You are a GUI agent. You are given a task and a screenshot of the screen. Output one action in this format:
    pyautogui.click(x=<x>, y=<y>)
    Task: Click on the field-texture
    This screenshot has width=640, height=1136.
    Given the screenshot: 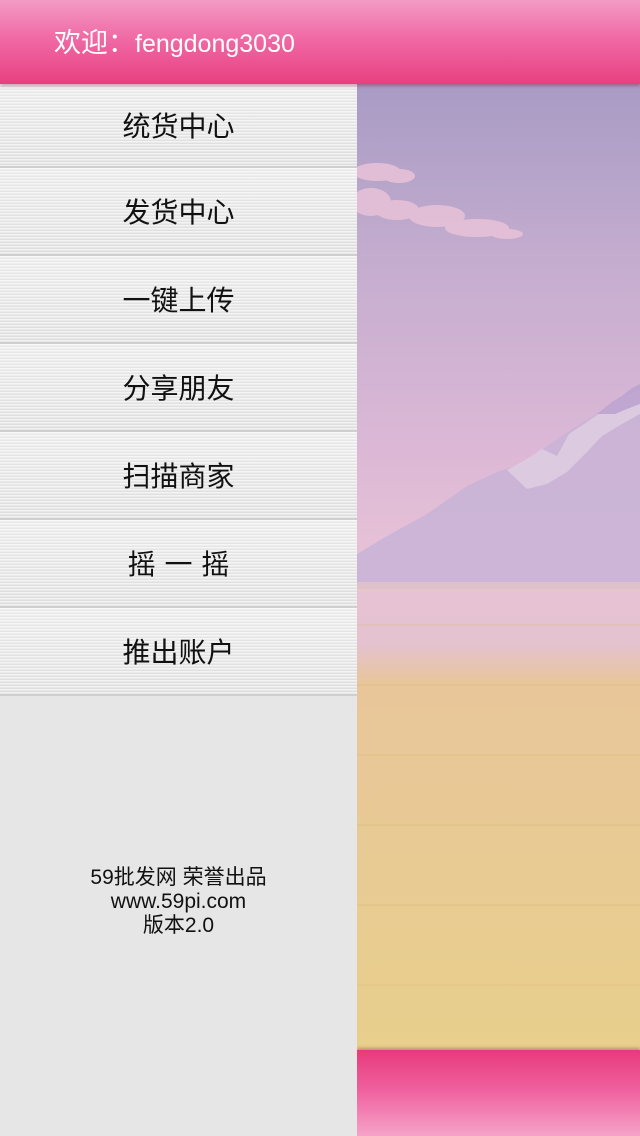 What is the action you would take?
    pyautogui.click(x=498, y=805)
    